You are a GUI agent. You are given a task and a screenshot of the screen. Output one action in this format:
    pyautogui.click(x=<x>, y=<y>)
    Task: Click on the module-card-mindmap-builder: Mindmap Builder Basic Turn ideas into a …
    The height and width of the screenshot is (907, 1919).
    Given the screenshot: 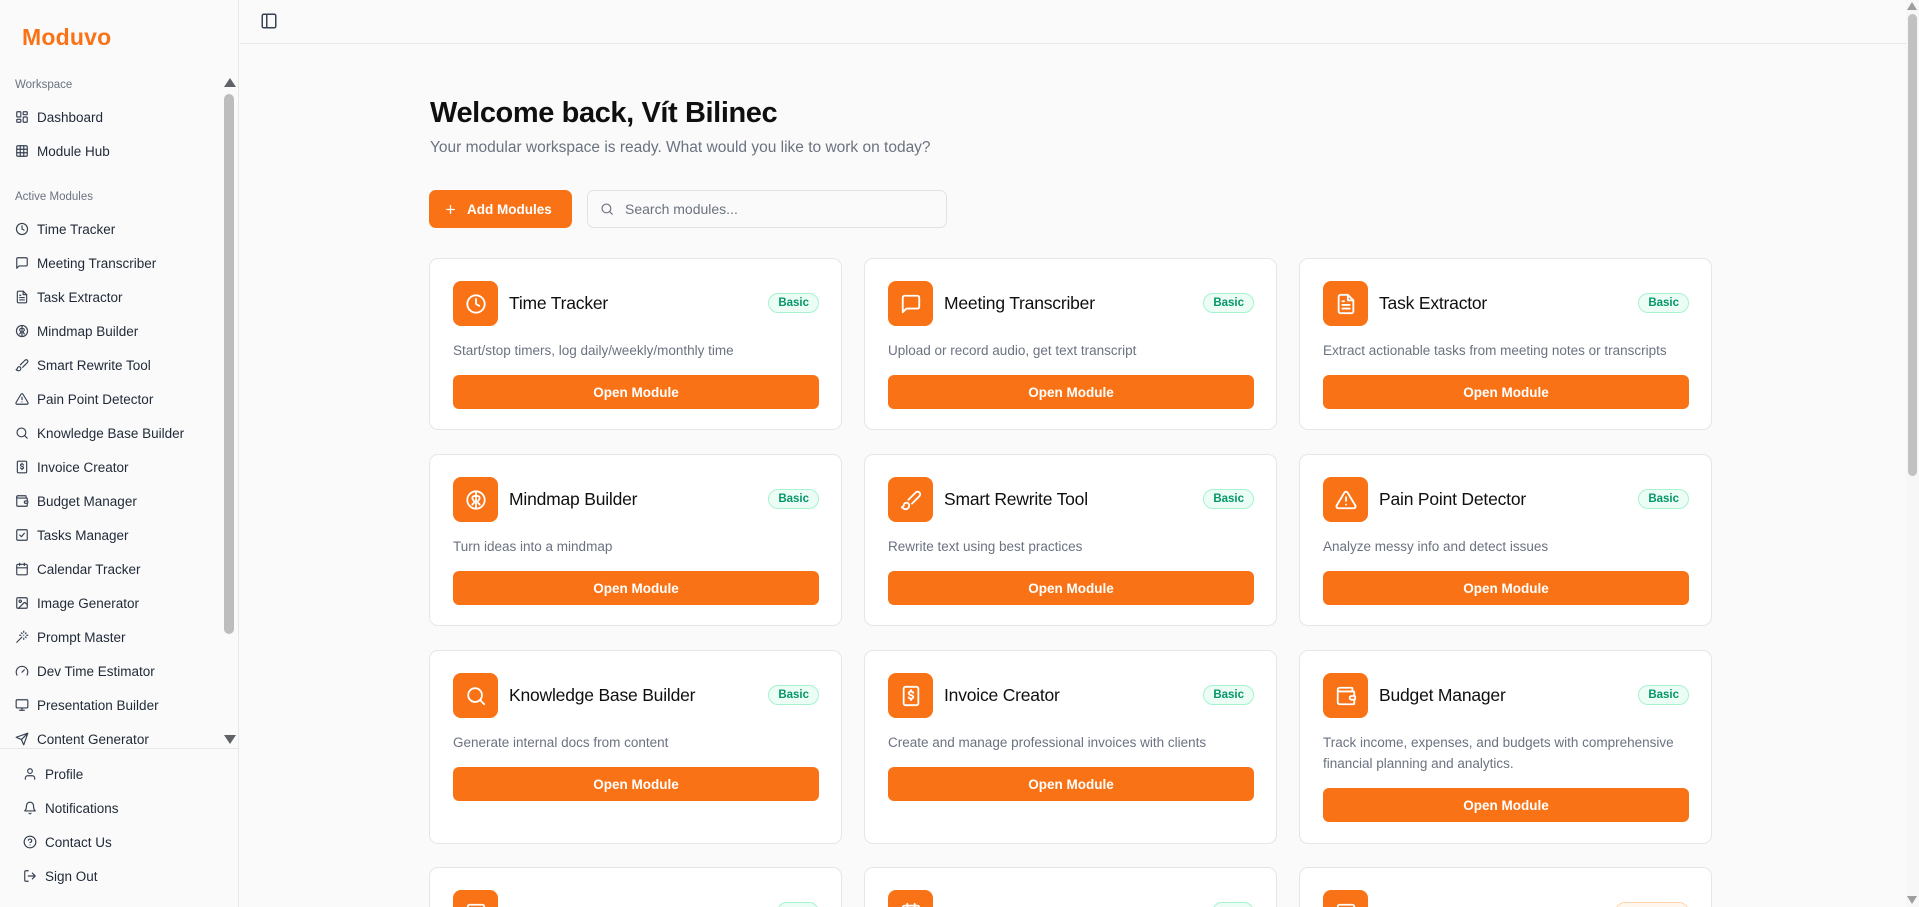 What is the action you would take?
    pyautogui.click(x=635, y=540)
    